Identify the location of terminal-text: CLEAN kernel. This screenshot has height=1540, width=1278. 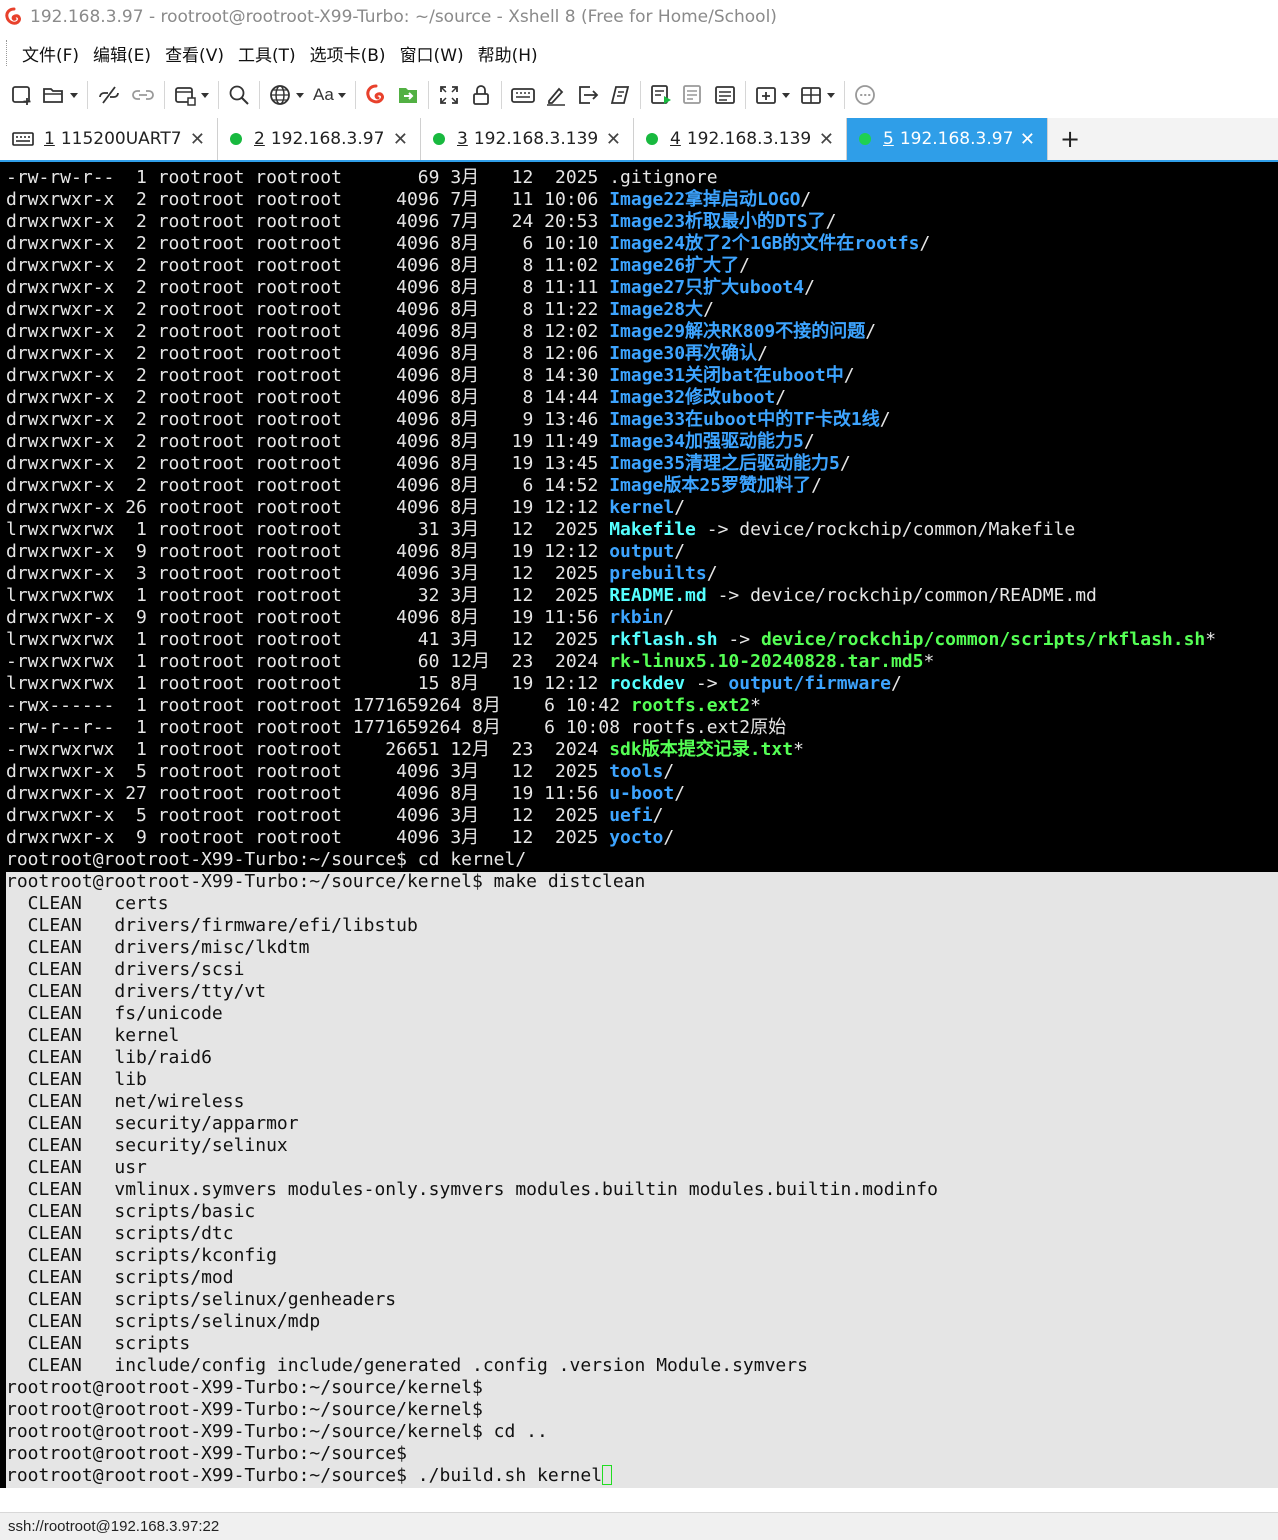
(93, 1035).